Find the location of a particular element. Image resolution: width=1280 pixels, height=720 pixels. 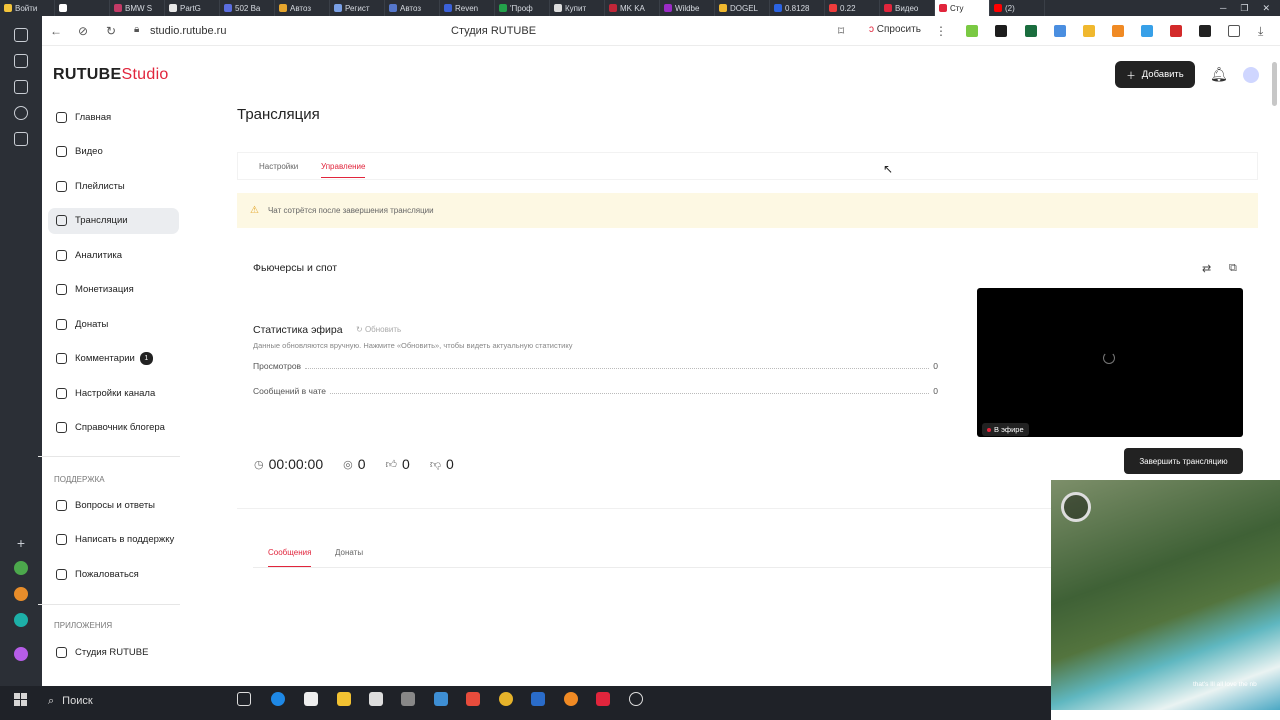

photo-icon is located at coordinates (21, 87).